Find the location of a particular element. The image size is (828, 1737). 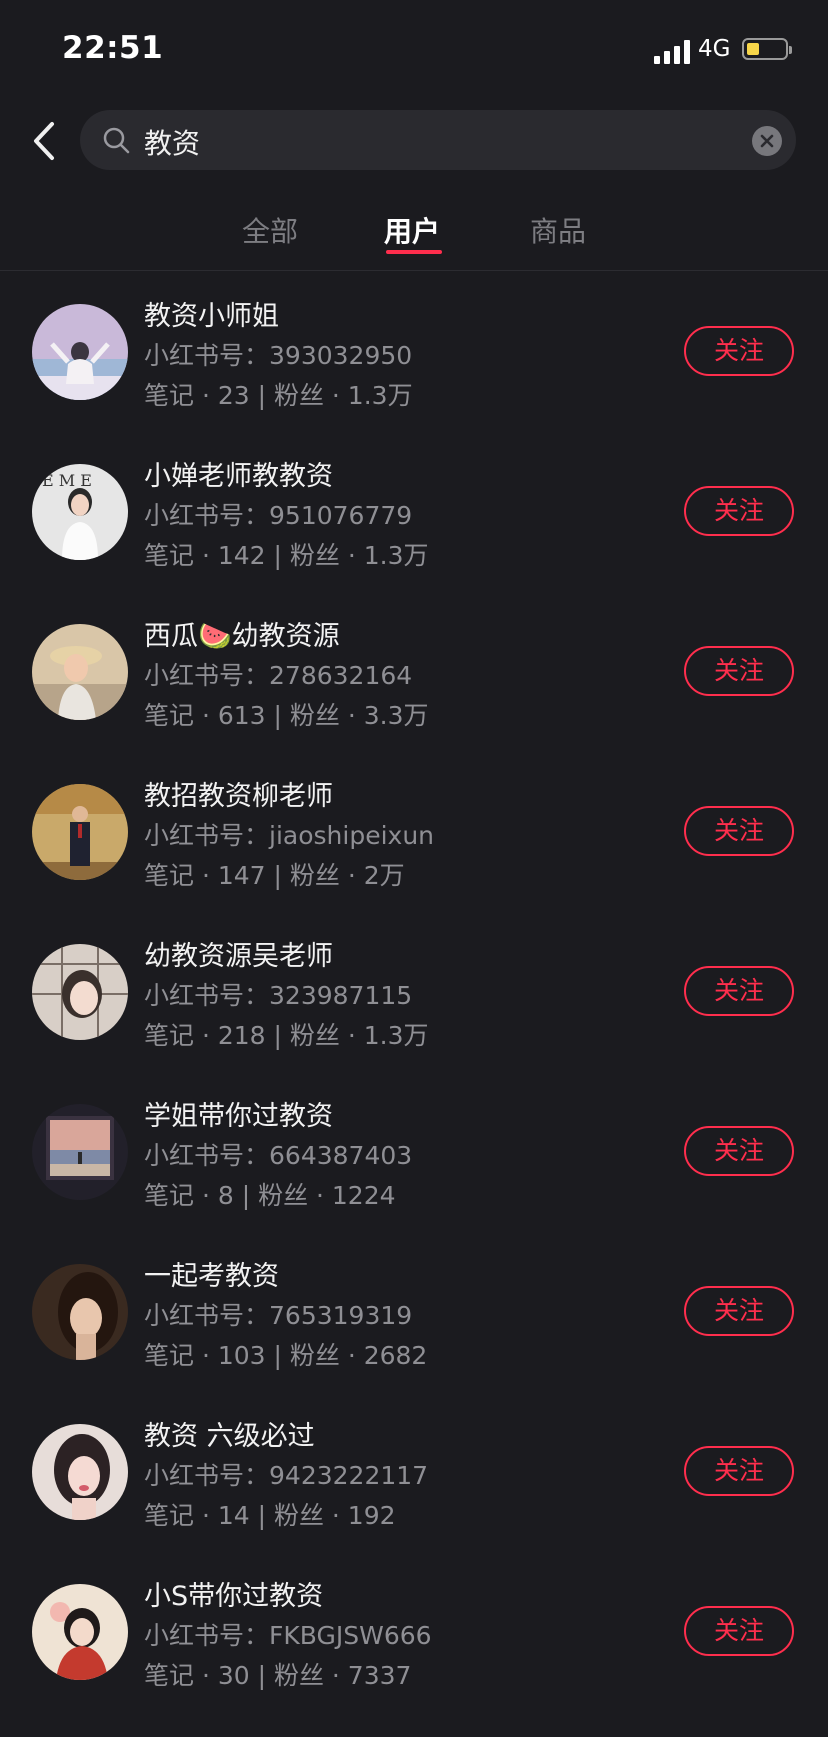

user-id-line: 小红书号：278632164 is located at coordinates (278, 675).